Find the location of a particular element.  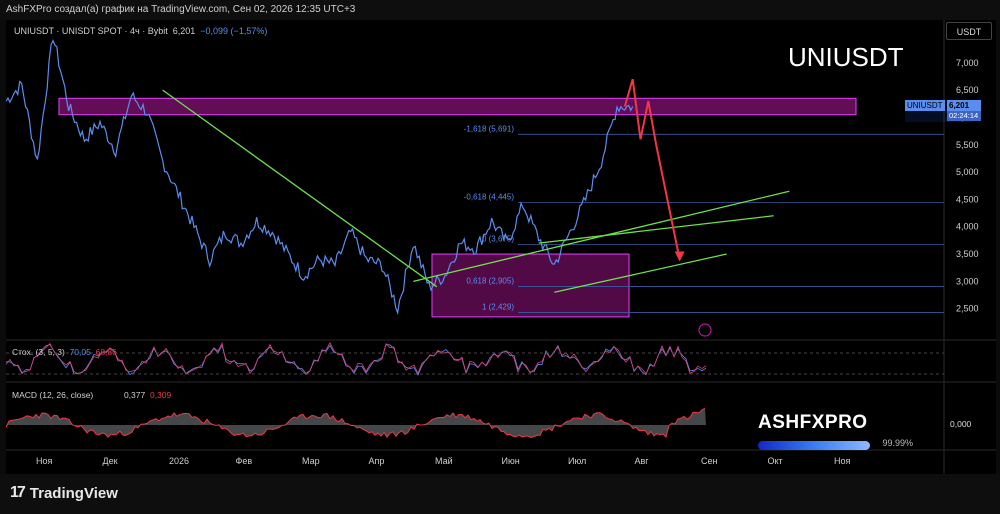

tradingview-logo-text: TradingView is located at coordinates (73, 493).